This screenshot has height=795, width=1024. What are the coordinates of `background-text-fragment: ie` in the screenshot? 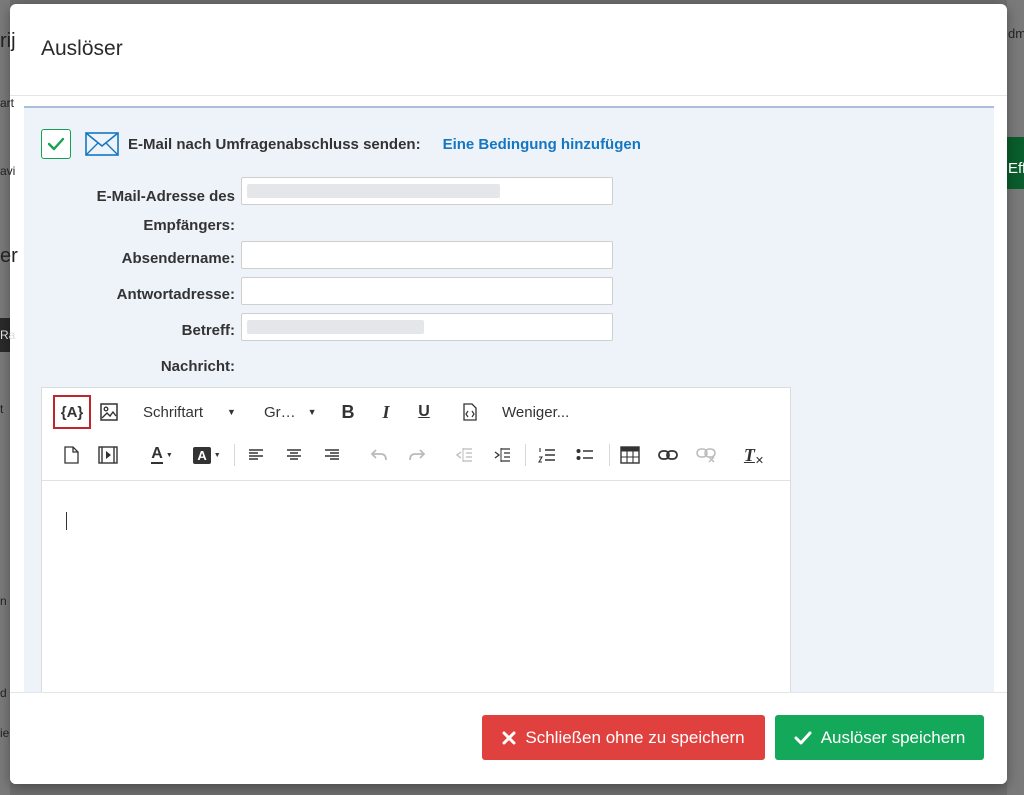 It's located at (5, 733).